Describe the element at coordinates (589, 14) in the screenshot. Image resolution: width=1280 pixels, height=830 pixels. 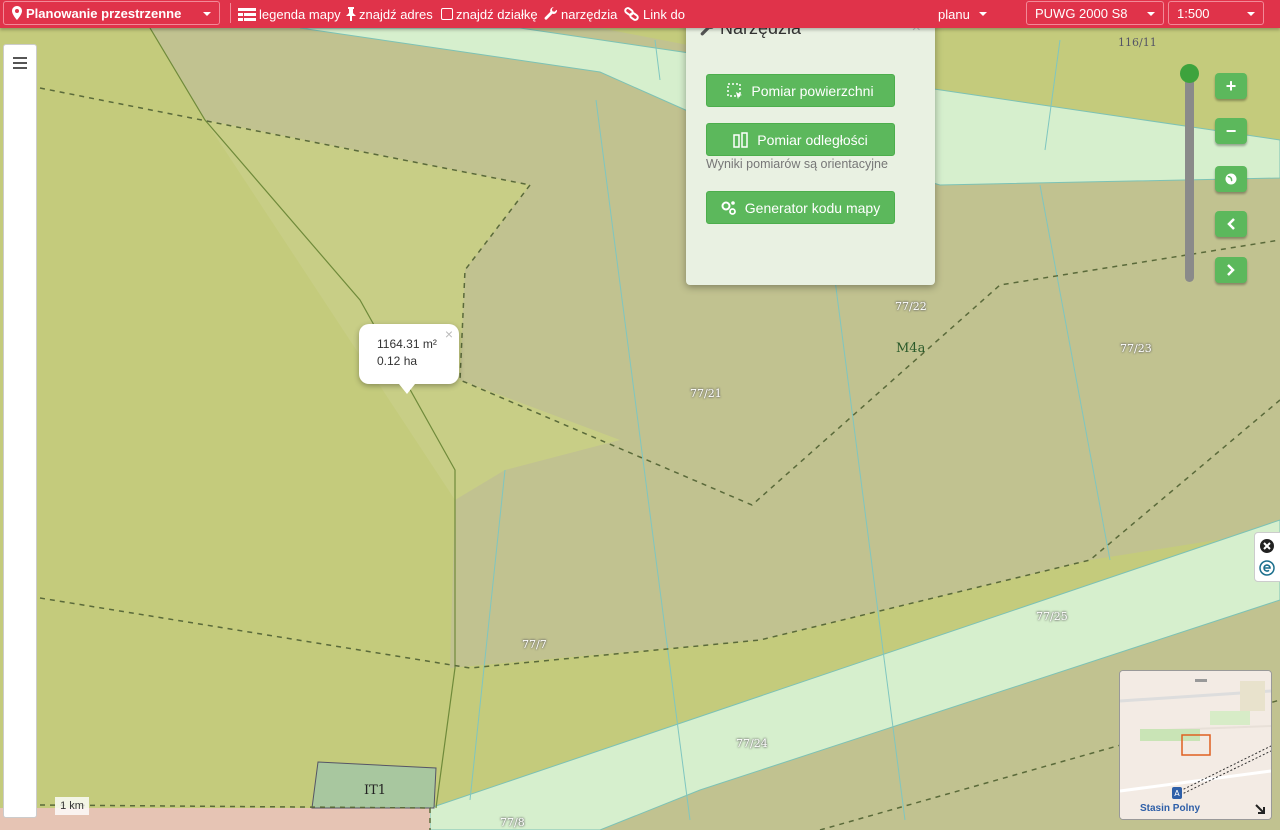
I see `tools-label: narzędzia` at that location.